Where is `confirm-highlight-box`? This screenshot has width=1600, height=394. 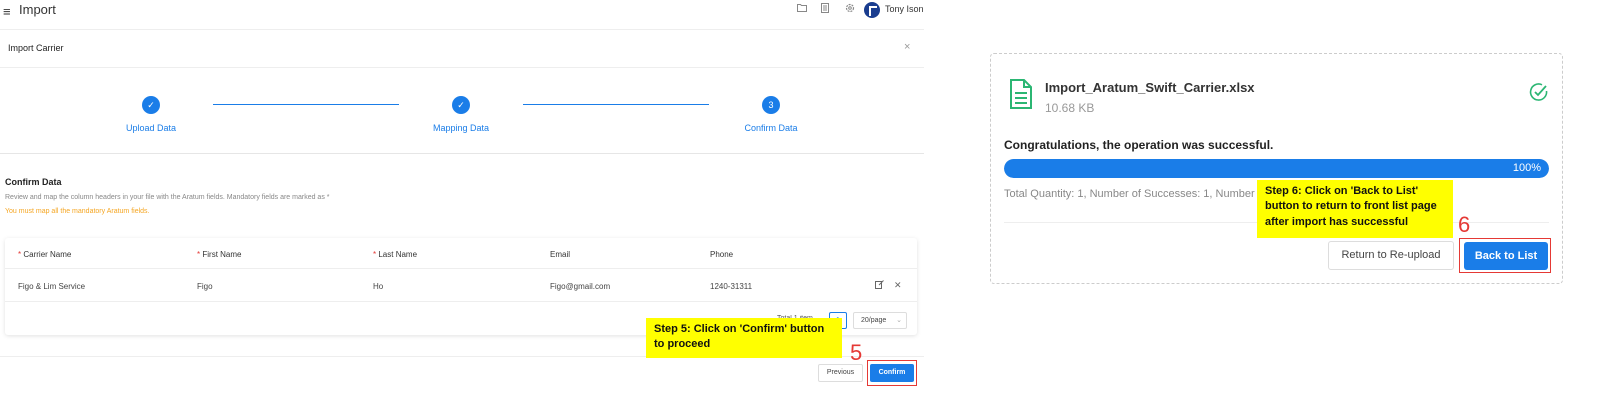 confirm-highlight-box is located at coordinates (892, 373).